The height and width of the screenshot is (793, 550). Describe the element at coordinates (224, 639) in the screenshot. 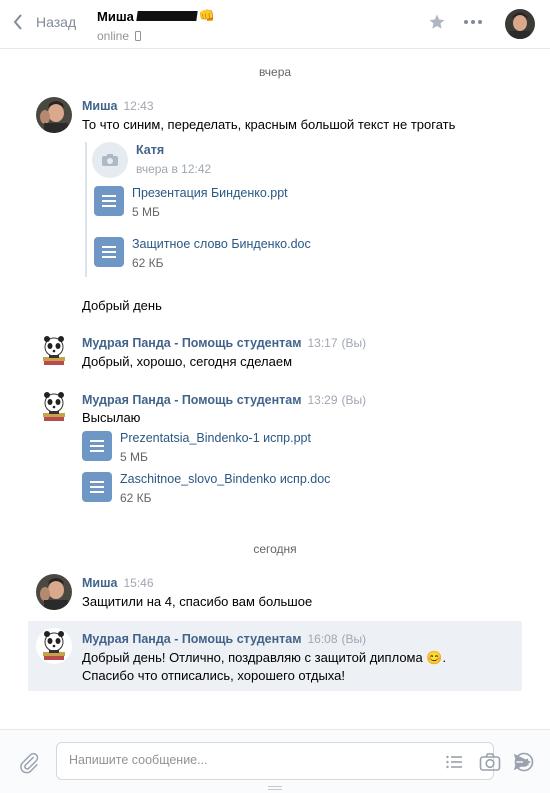

I see `message-author: Мудрая Панда - Помощь студентам 16:08 (Вы)` at that location.